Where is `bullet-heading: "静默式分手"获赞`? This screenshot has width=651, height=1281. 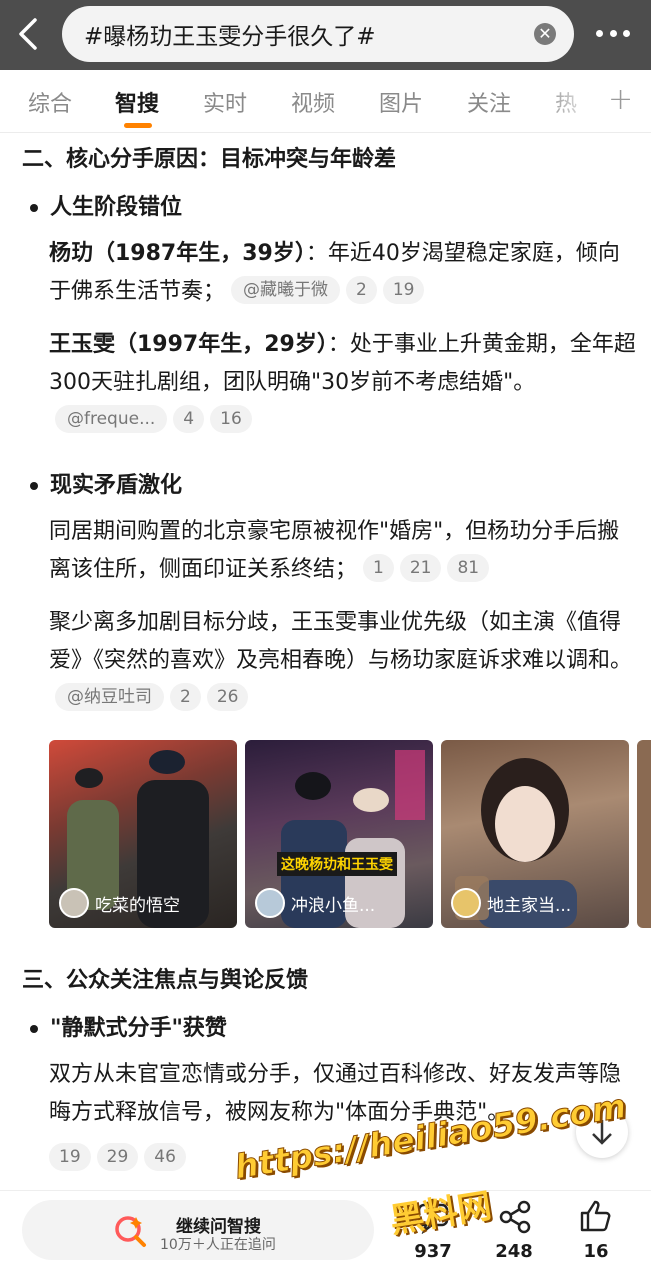
bullet-heading: "静默式分手"获赞 is located at coordinates (128, 1026).